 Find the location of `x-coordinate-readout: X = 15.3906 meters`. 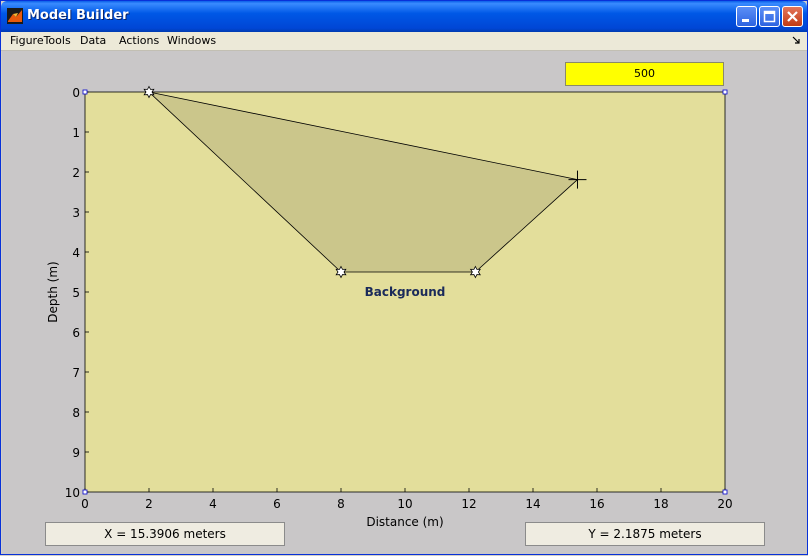

x-coordinate-readout: X = 15.3906 meters is located at coordinates (165, 534).